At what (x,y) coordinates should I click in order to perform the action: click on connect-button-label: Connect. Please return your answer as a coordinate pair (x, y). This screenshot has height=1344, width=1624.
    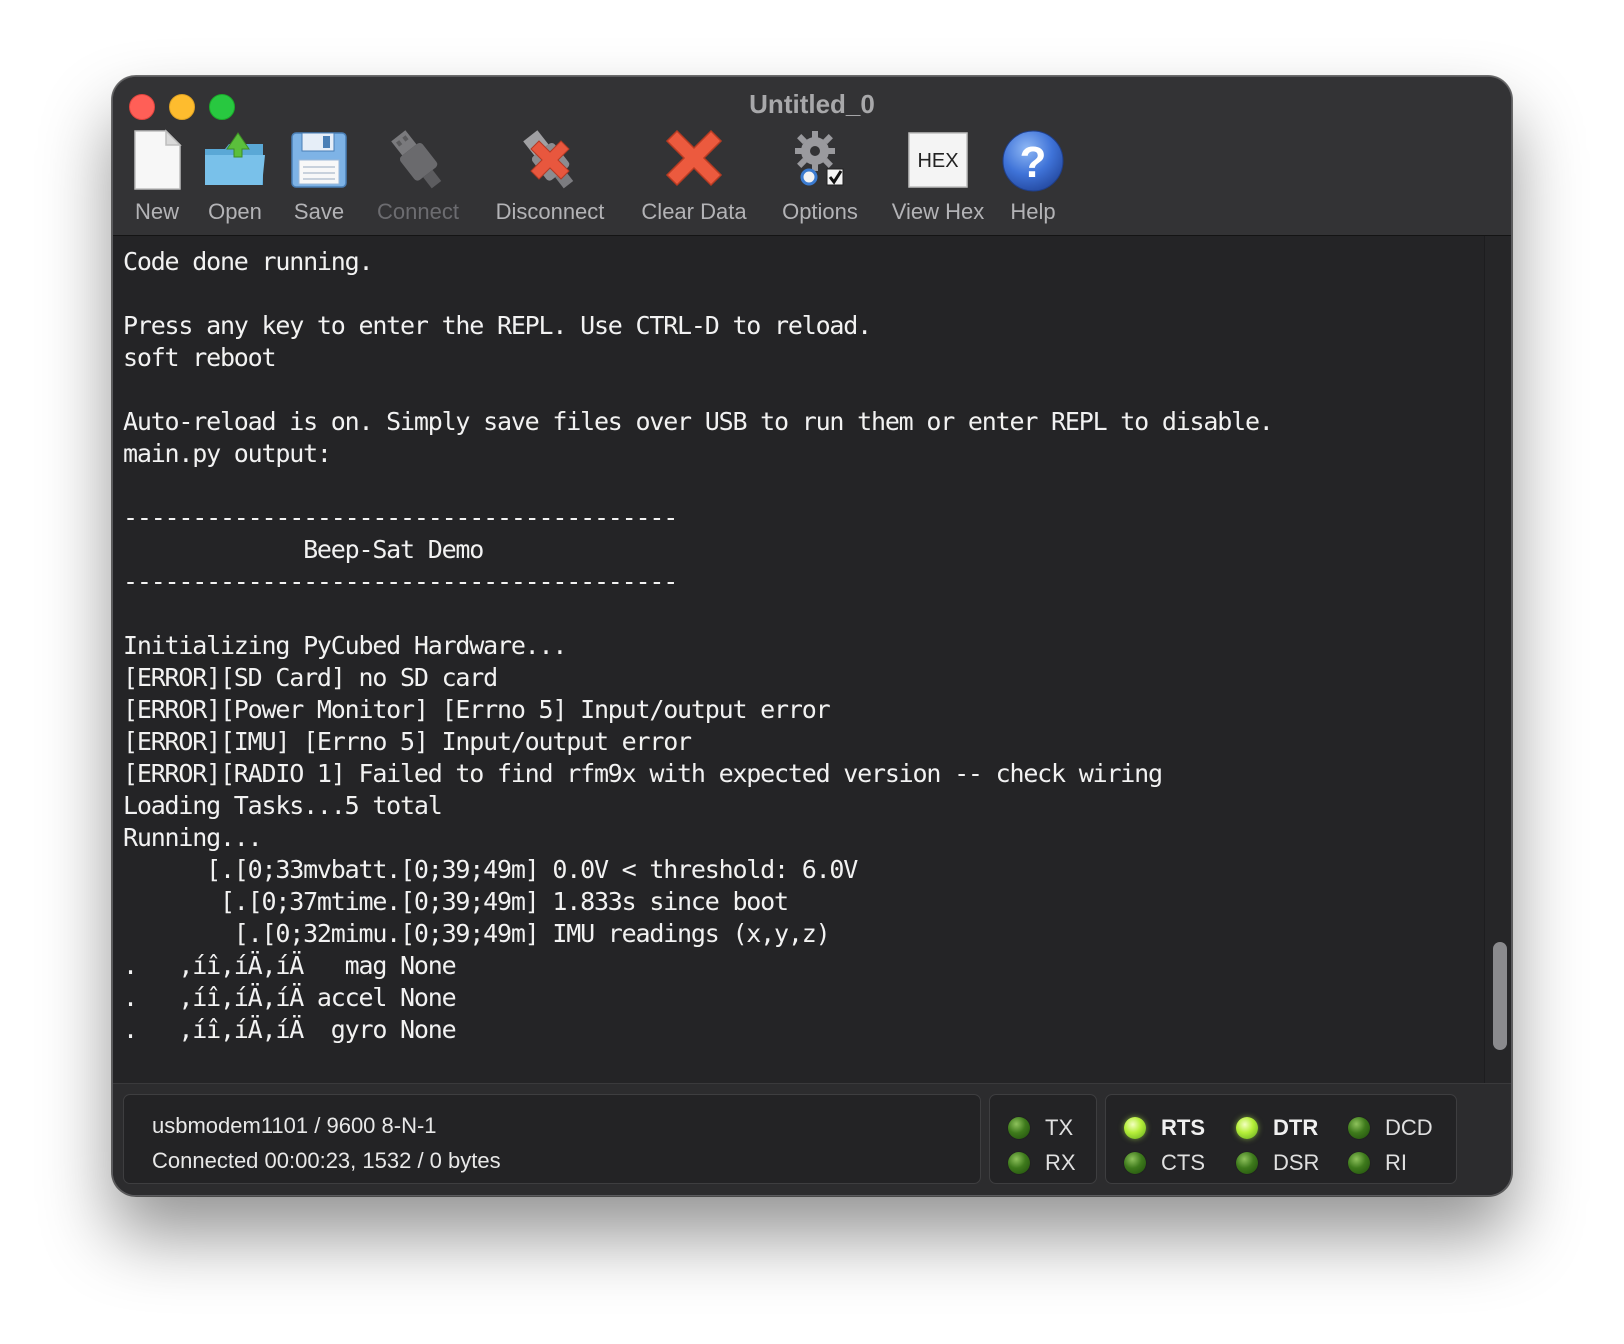
    Looking at the image, I should click on (418, 211).